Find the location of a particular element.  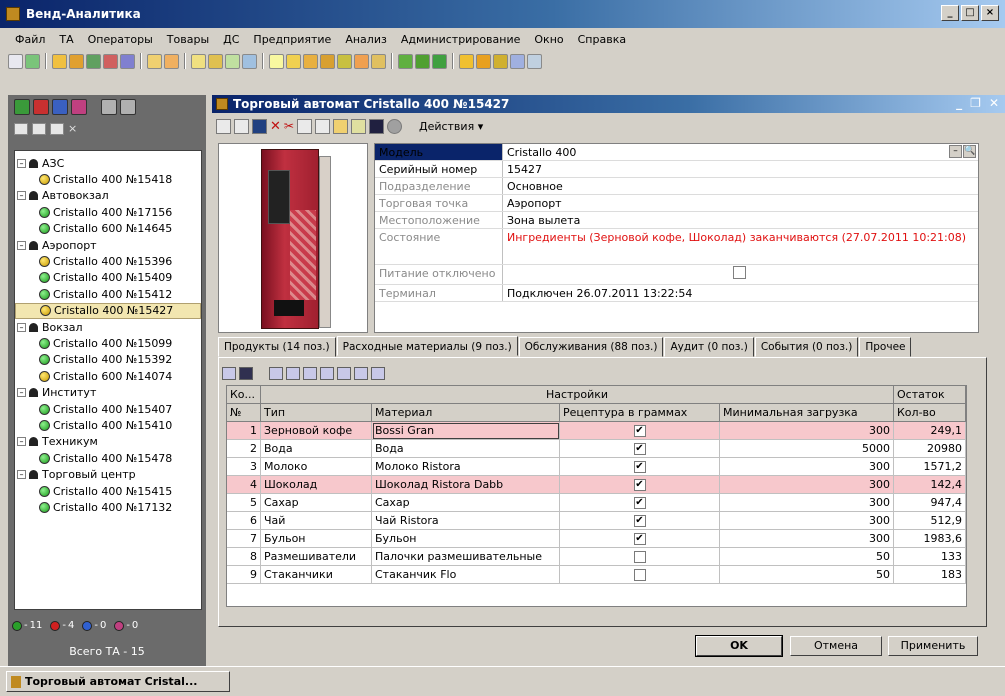

column-header: Минимальная загрузка is located at coordinates (807, 413).